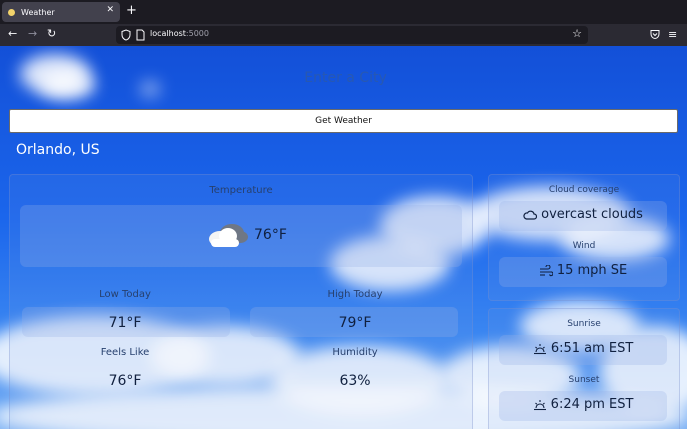 The height and width of the screenshot is (429, 687). I want to click on wind-value: 15 mph SE, so click(592, 270).